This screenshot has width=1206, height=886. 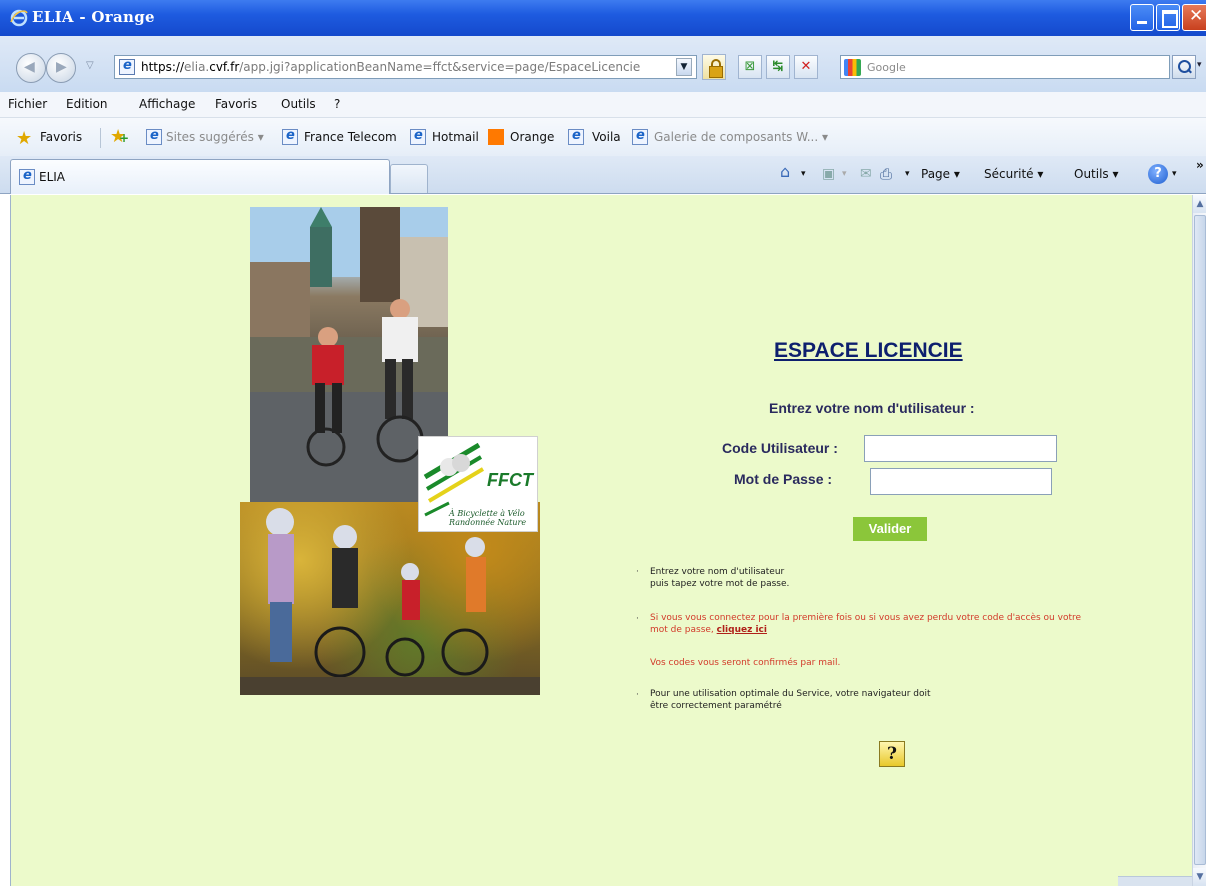 What do you see at coordinates (783, 479) in the screenshot?
I see `mot-de-passe-label: Mot de Passe :` at bounding box center [783, 479].